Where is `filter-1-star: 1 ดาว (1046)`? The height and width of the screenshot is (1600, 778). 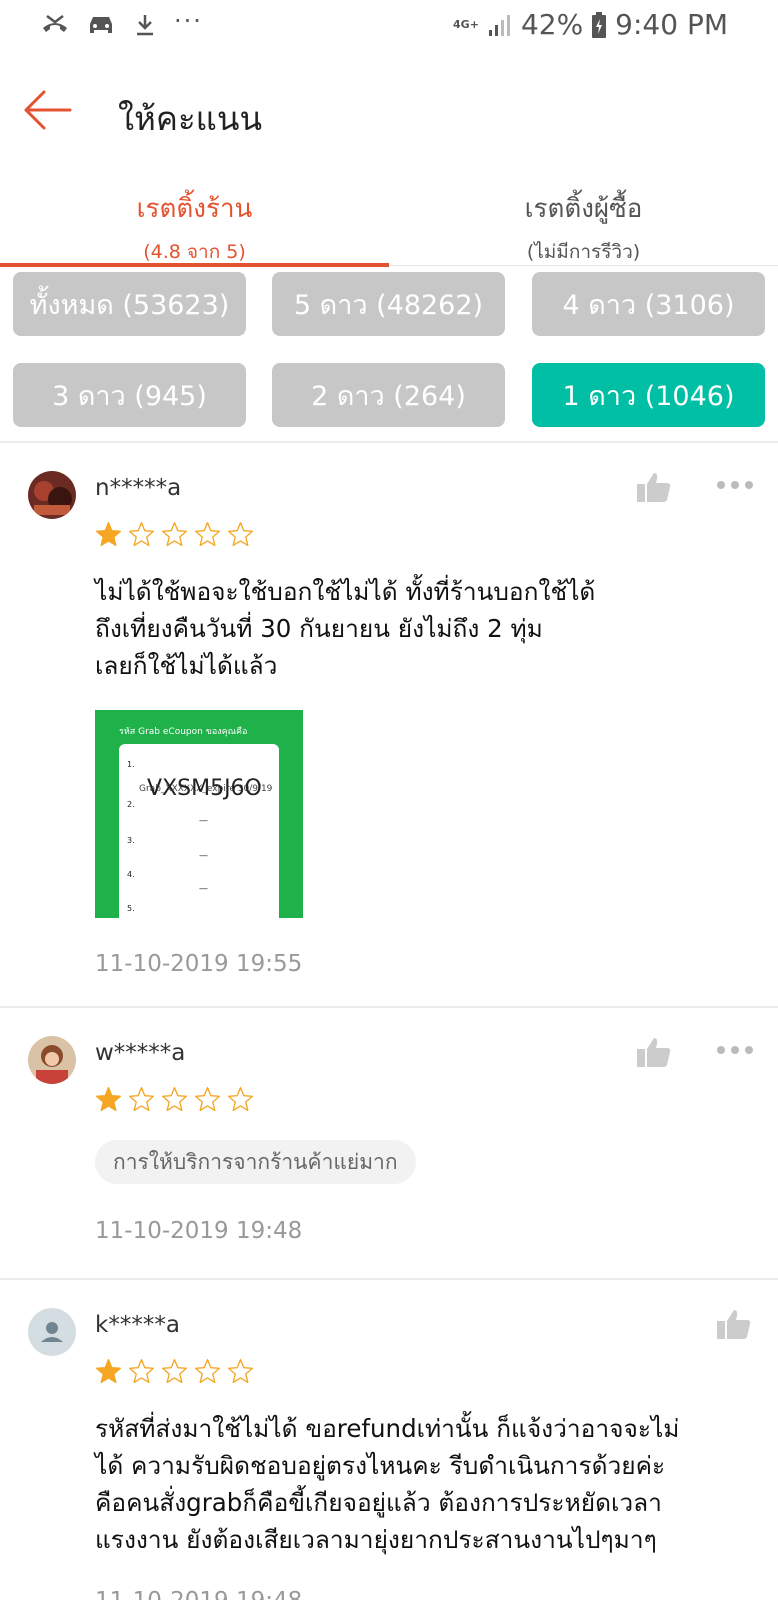
filter-1-star: 1 ดาว (1046) is located at coordinates (648, 395).